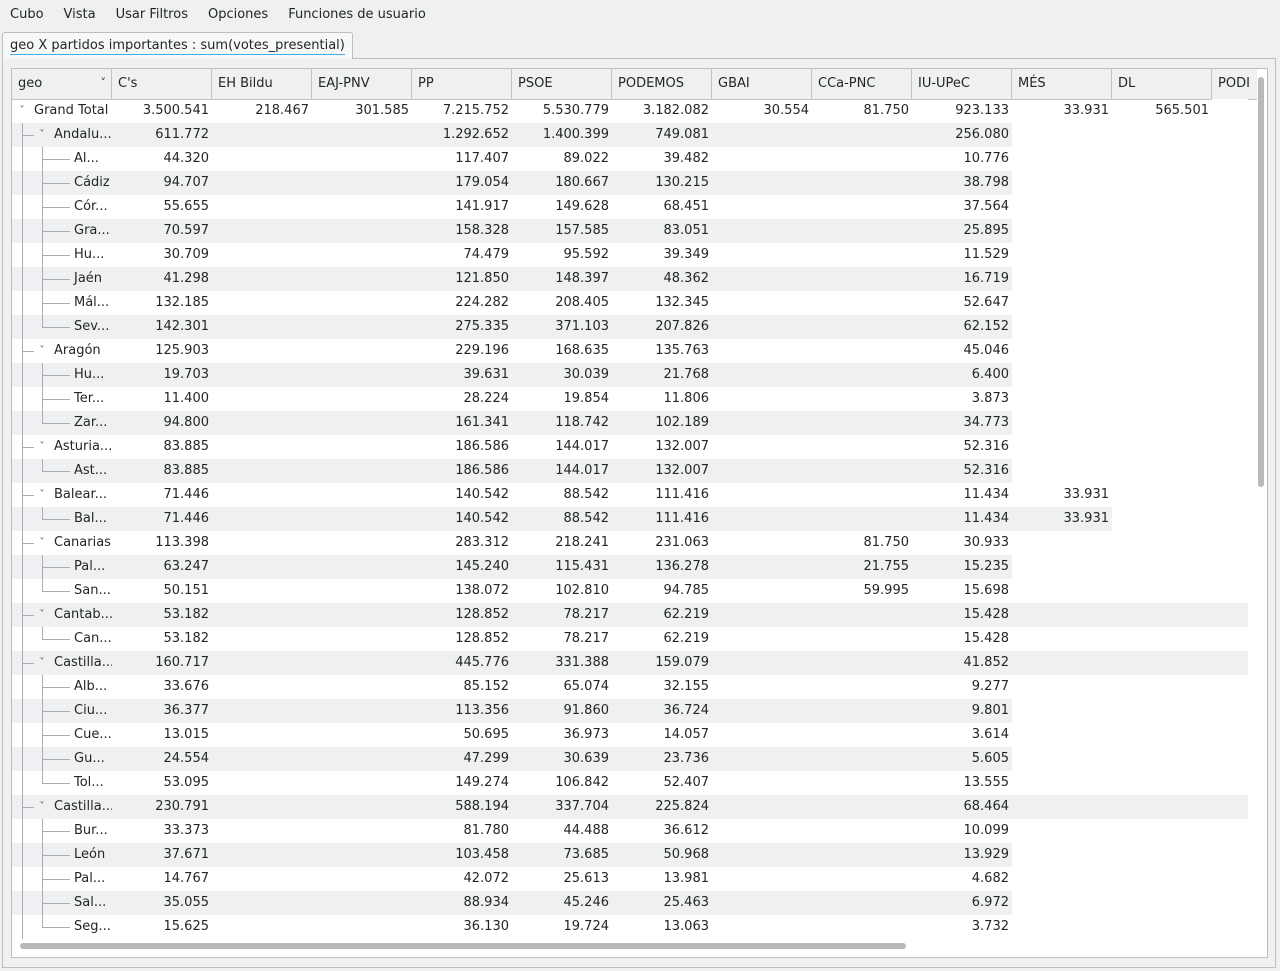  Describe the element at coordinates (162, 783) in the screenshot. I see `value-cell: 53.095` at that location.